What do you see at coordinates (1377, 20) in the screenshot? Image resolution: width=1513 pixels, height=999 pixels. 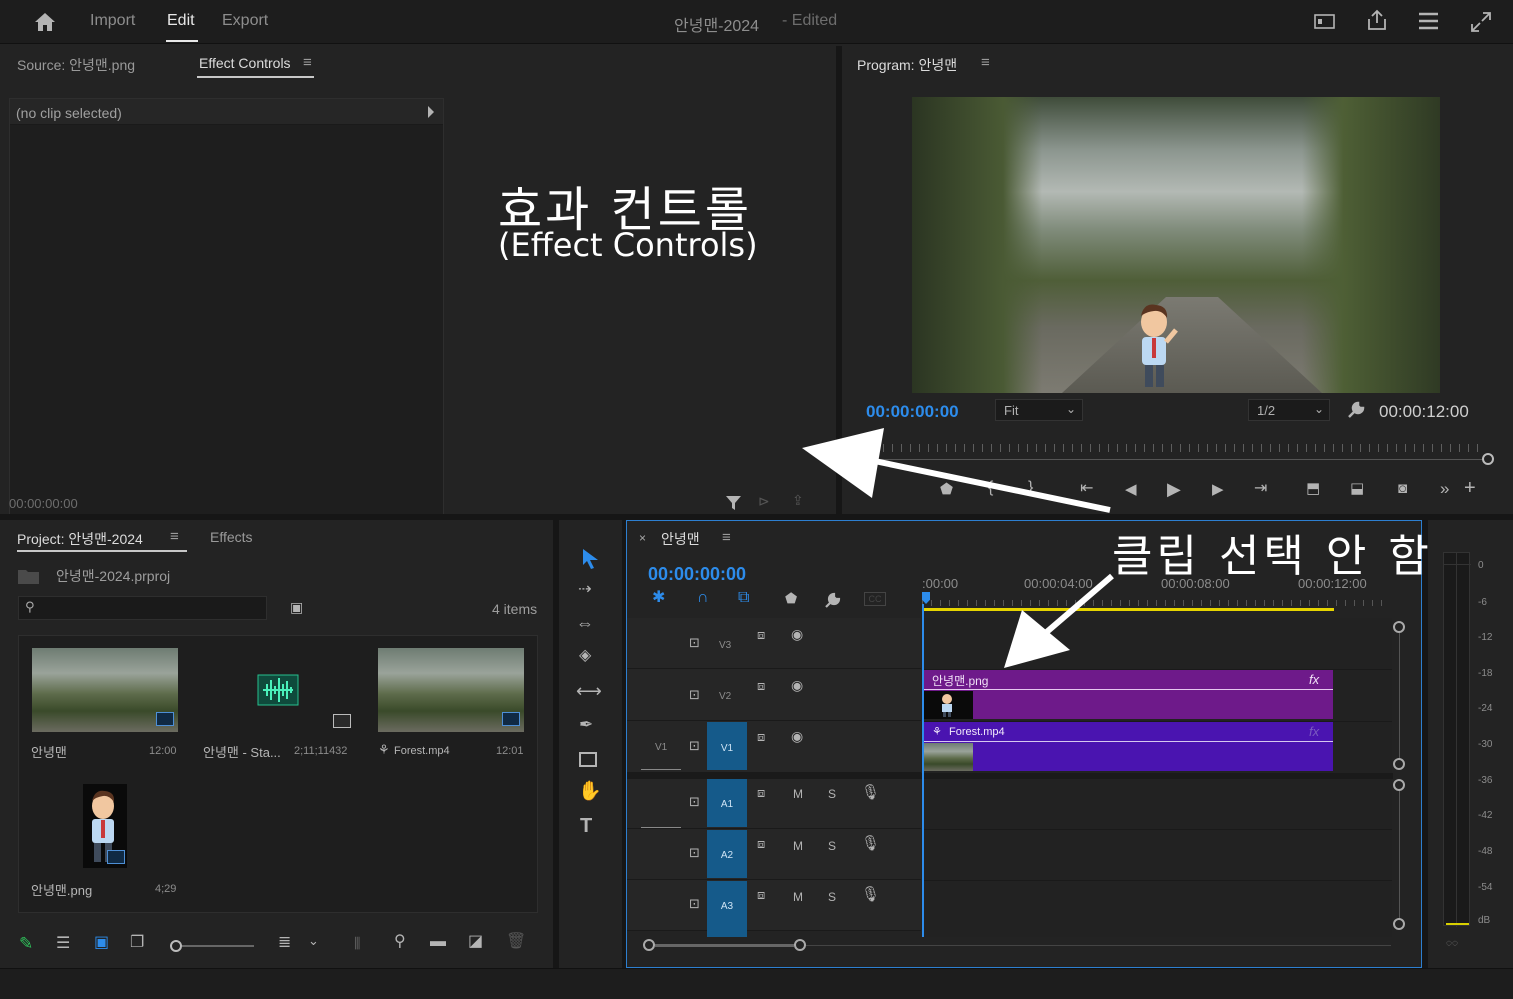 I see `share-icon` at bounding box center [1377, 20].